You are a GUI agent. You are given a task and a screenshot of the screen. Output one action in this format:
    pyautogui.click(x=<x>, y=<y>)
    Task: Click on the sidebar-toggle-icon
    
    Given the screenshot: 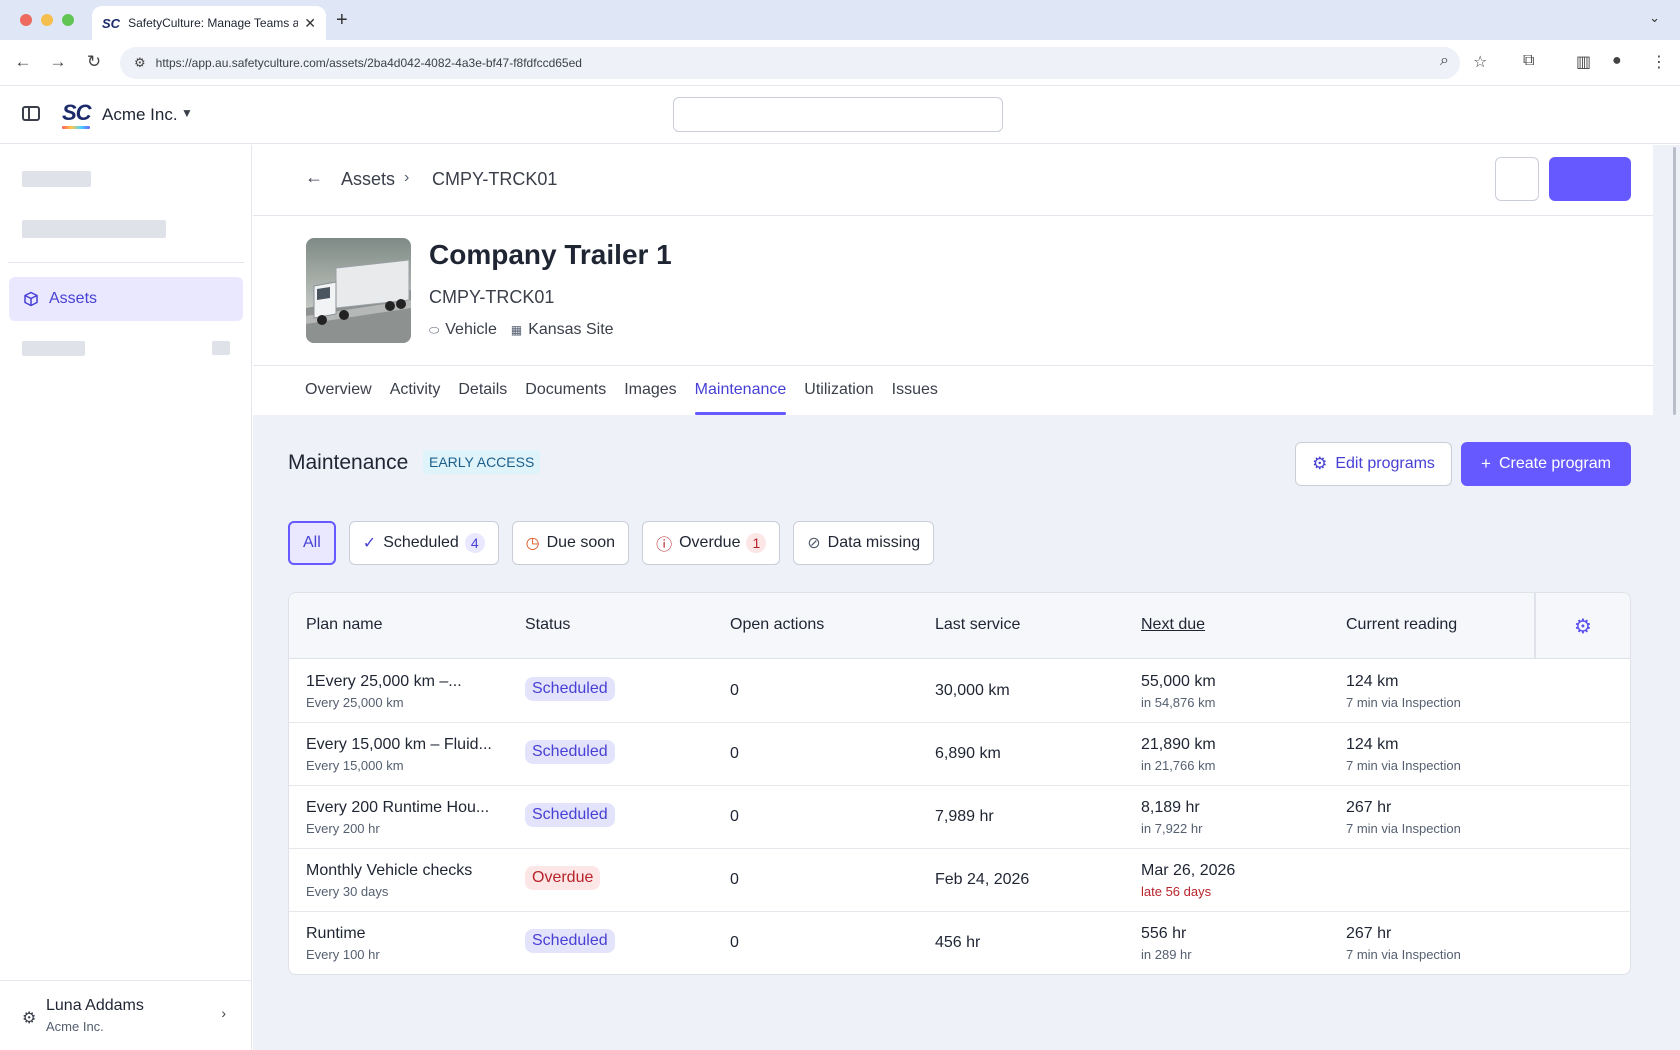 What is the action you would take?
    pyautogui.click(x=31, y=113)
    